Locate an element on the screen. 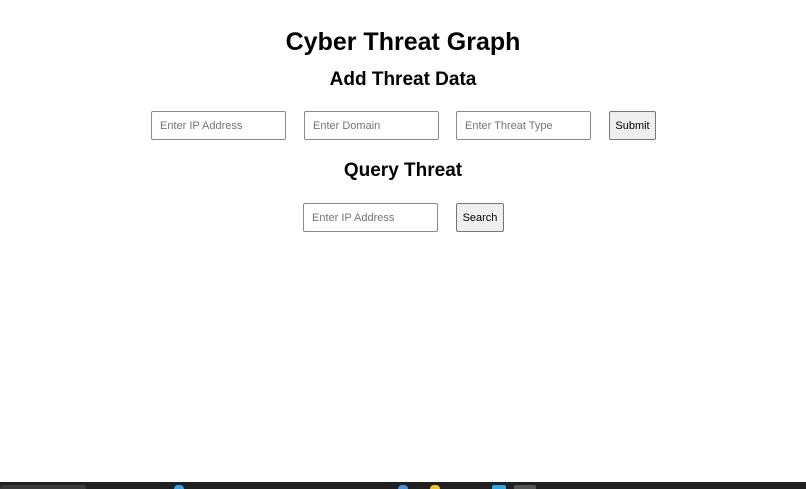  start-button is located at coordinates (43, 487).